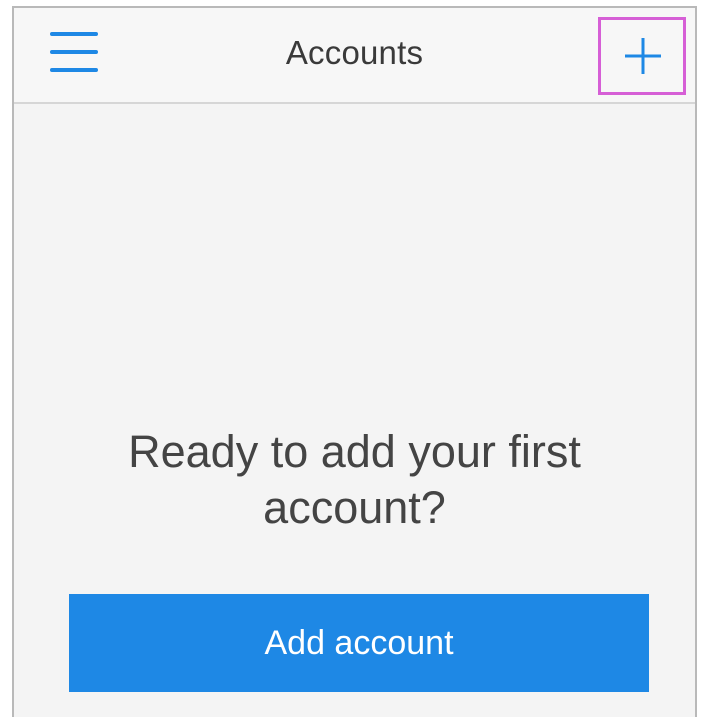 This screenshot has height=717, width=706. I want to click on top-bar: Accounts, so click(354, 56).